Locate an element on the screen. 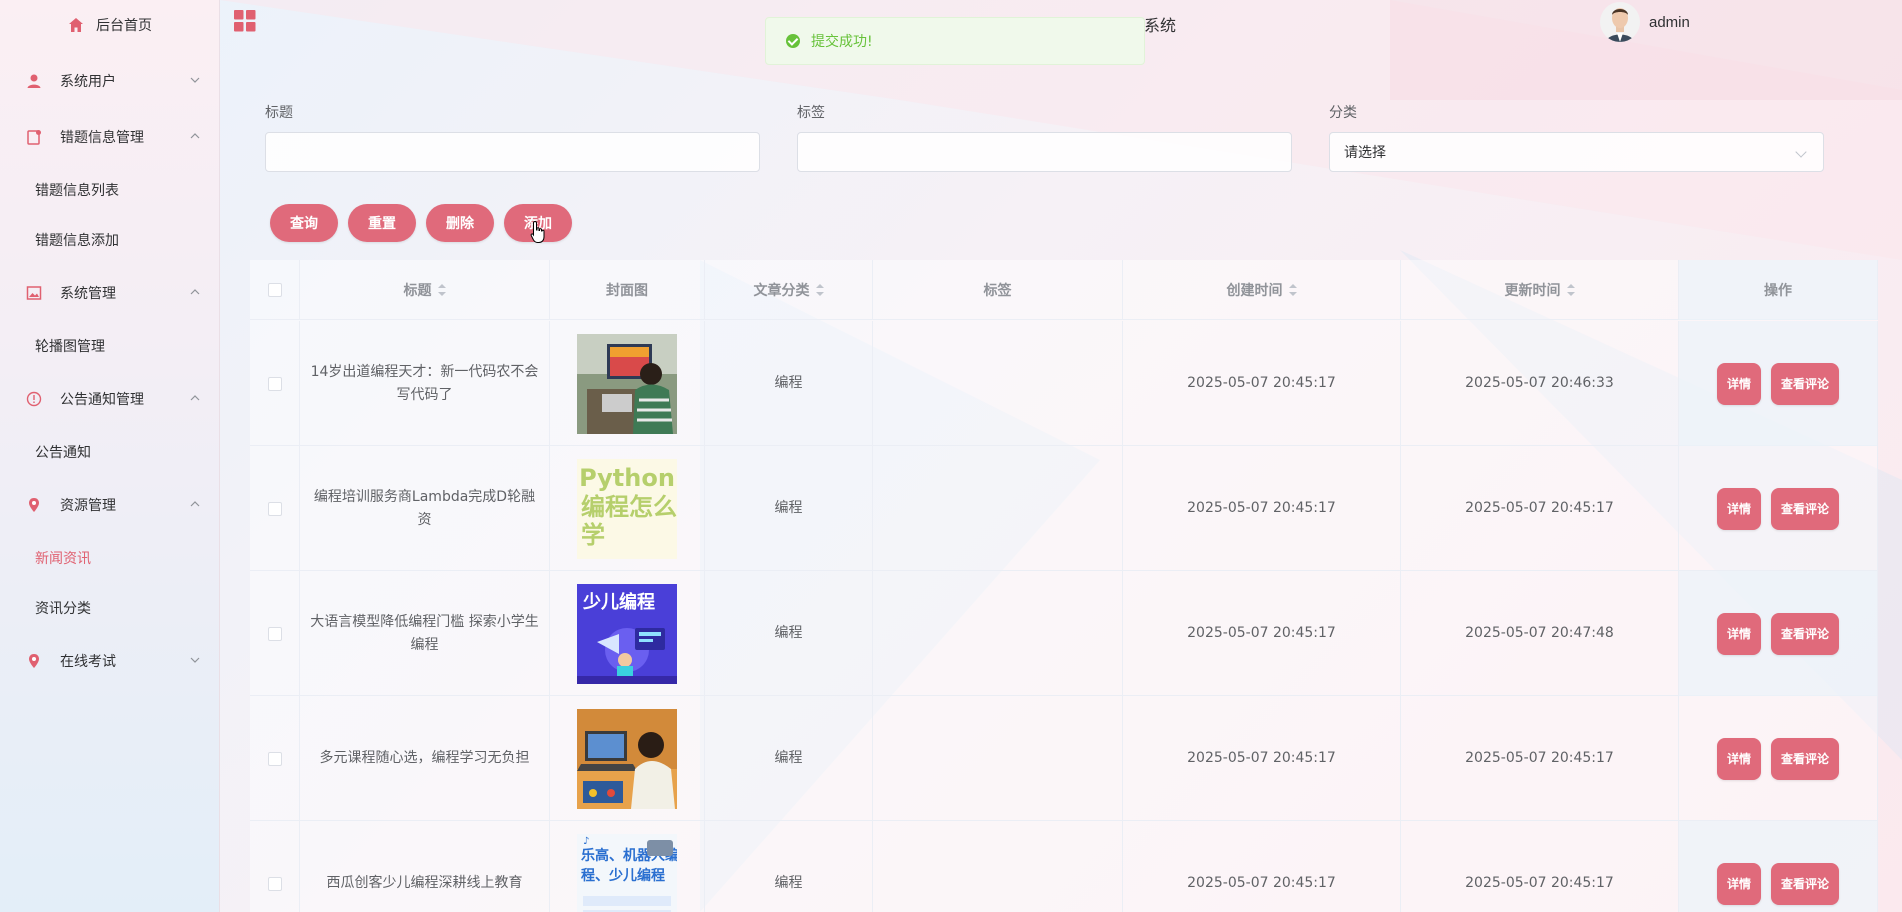 This screenshot has height=912, width=1902. query-button: 查询 is located at coordinates (304, 223).